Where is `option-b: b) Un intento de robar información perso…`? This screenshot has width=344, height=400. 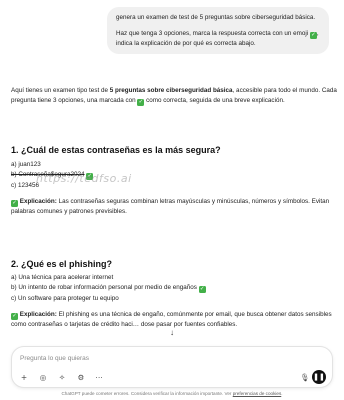
option-b: b) Un intento de robar información perso… is located at coordinates (108, 288).